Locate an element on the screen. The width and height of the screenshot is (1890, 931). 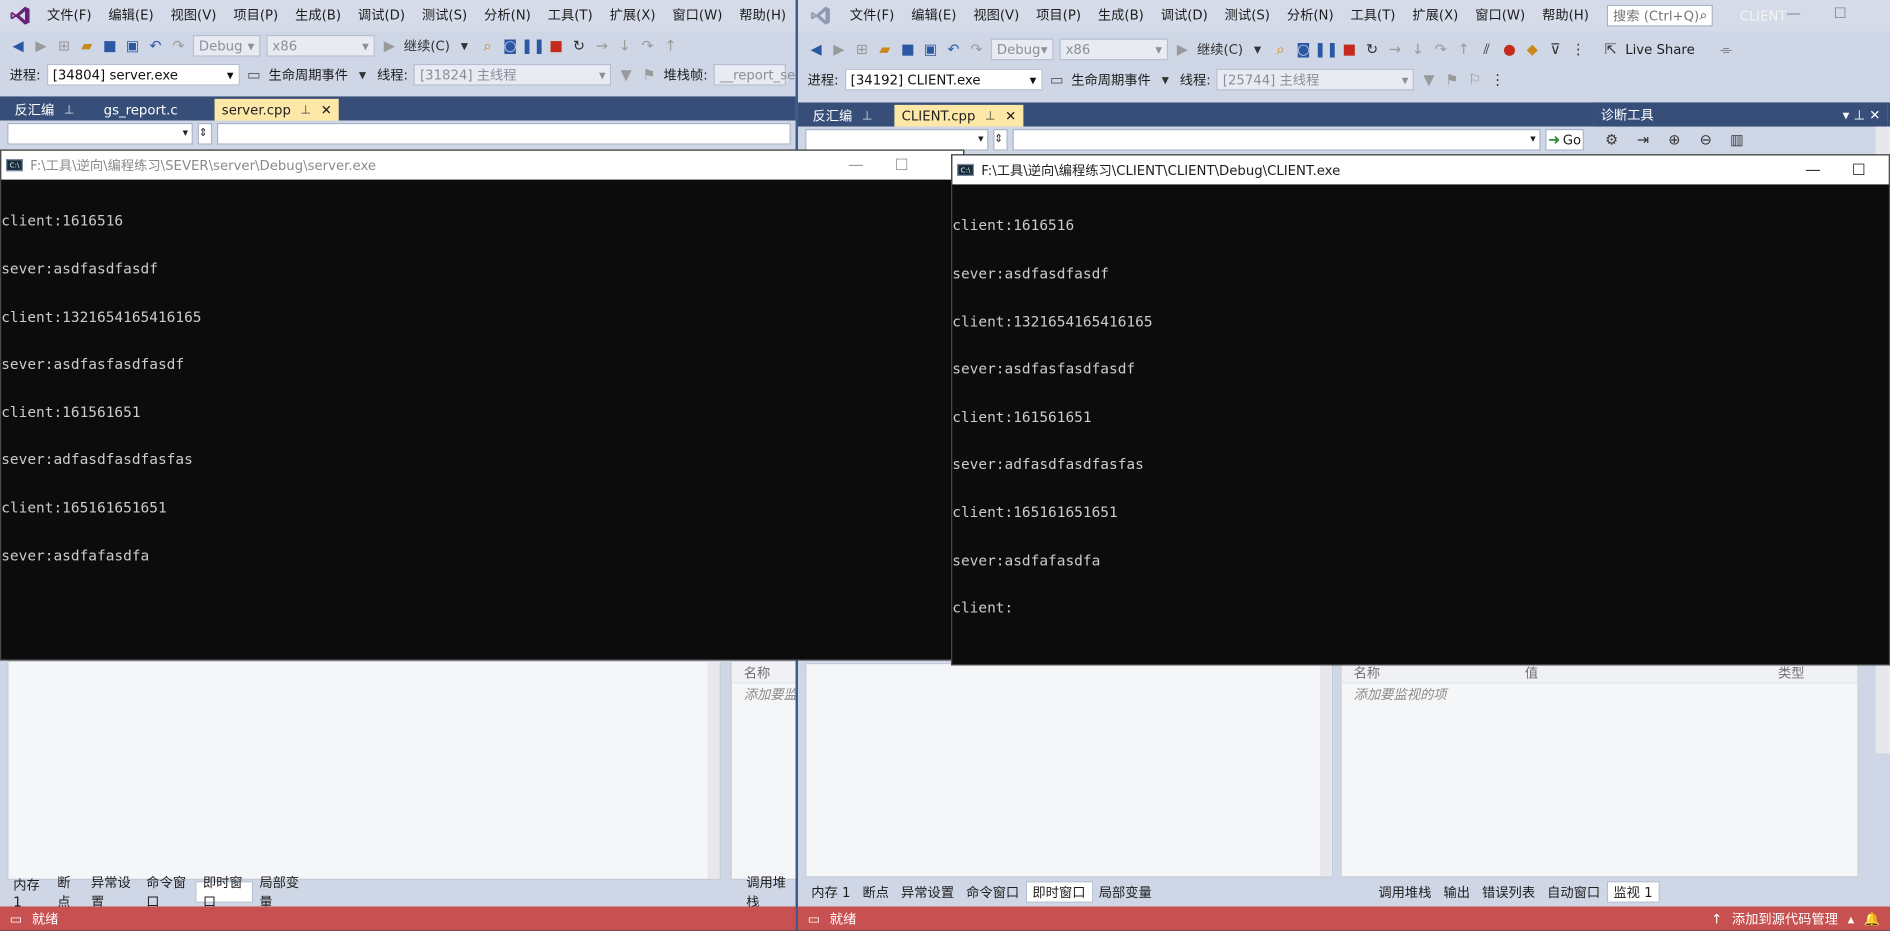
tab-client-cpp: CLIENT.cpp ⊥ ✕ is located at coordinates (959, 115).